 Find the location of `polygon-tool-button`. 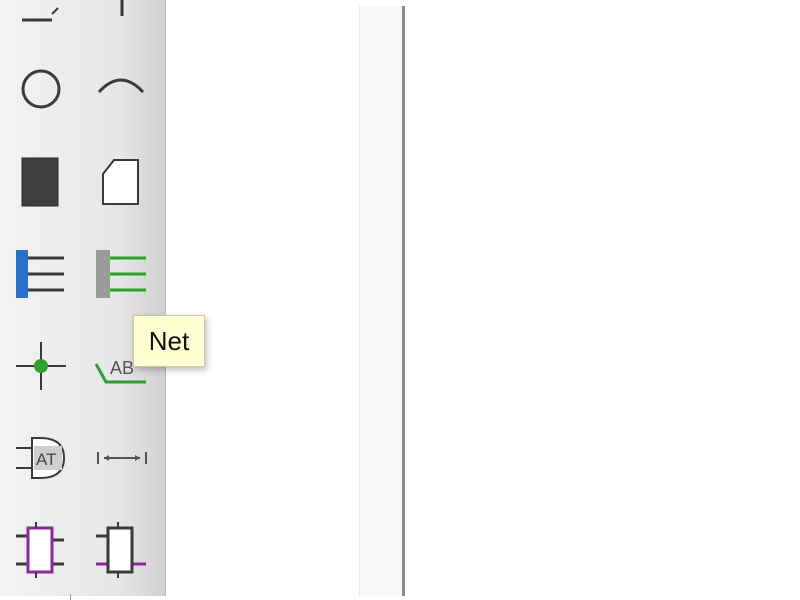

polygon-tool-button is located at coordinates (122, 182).